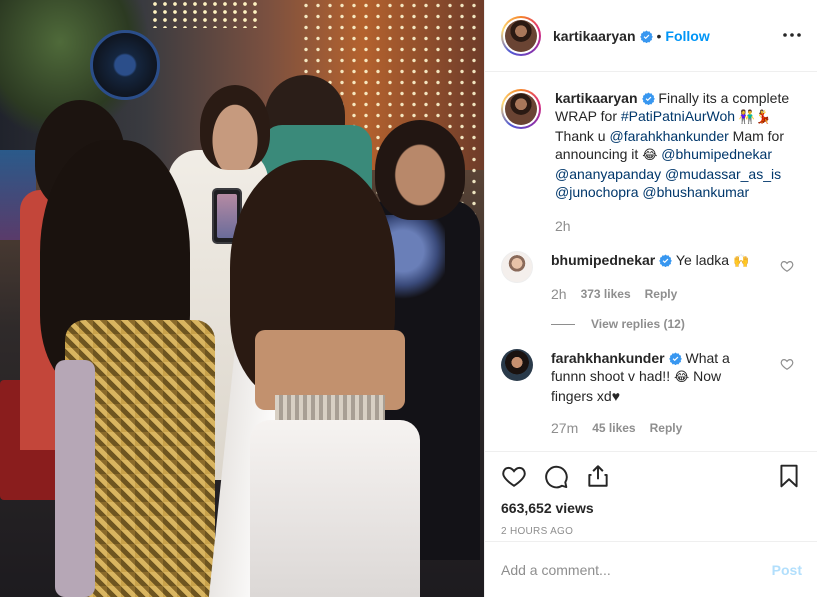  What do you see at coordinates (651, 531) in the screenshot?
I see `post-timestamp: 2 HOURS AGO` at bounding box center [651, 531].